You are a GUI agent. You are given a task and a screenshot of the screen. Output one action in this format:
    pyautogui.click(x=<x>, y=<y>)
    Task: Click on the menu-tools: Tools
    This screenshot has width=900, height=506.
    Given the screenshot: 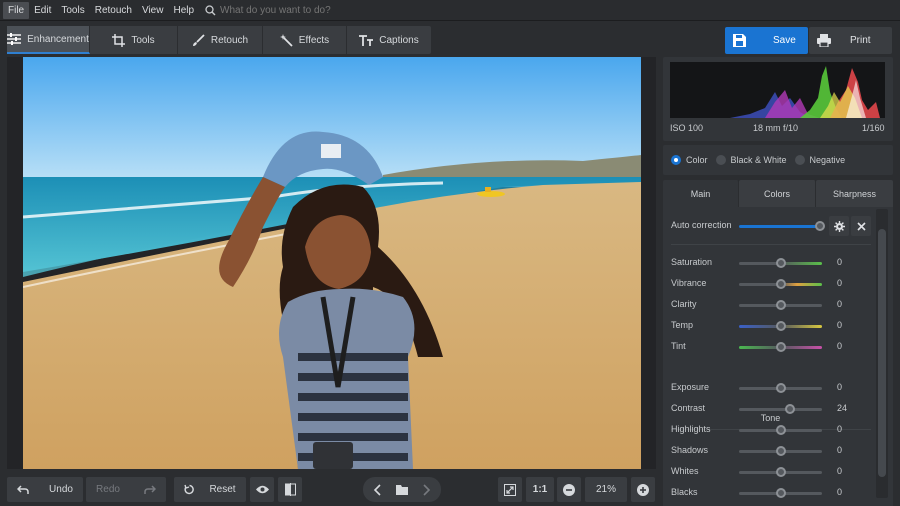 What is the action you would take?
    pyautogui.click(x=72, y=10)
    